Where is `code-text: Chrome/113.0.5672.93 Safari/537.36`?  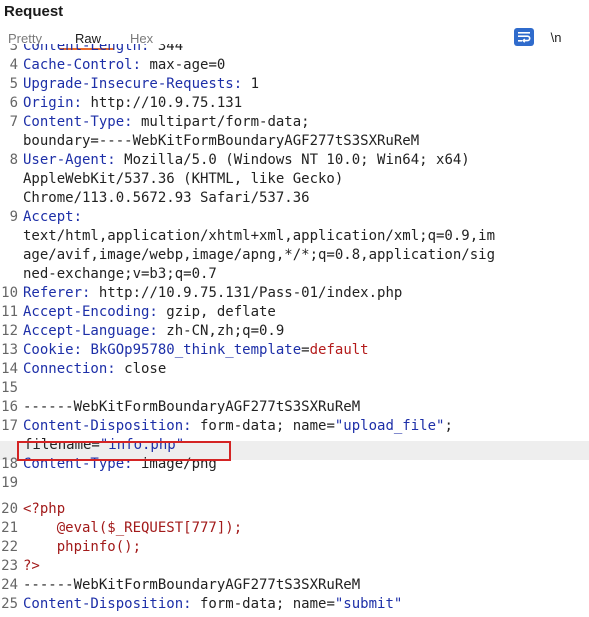 code-text: Chrome/113.0.5672.93 Safari/537.36 is located at coordinates (166, 198).